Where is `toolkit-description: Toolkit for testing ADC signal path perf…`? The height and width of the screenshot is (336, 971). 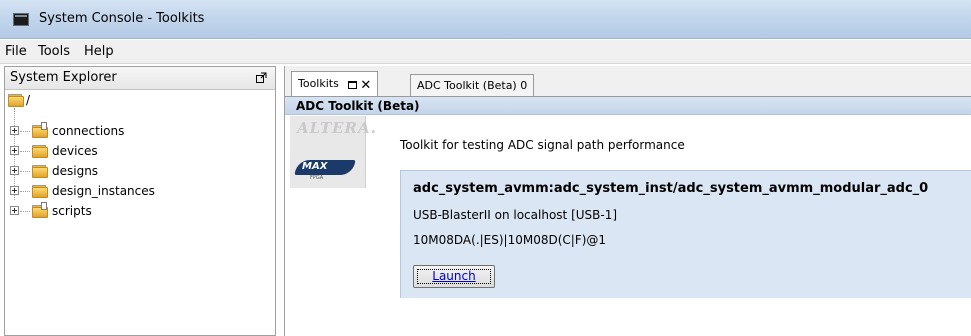 toolkit-description: Toolkit for testing ADC signal path perf… is located at coordinates (542, 145).